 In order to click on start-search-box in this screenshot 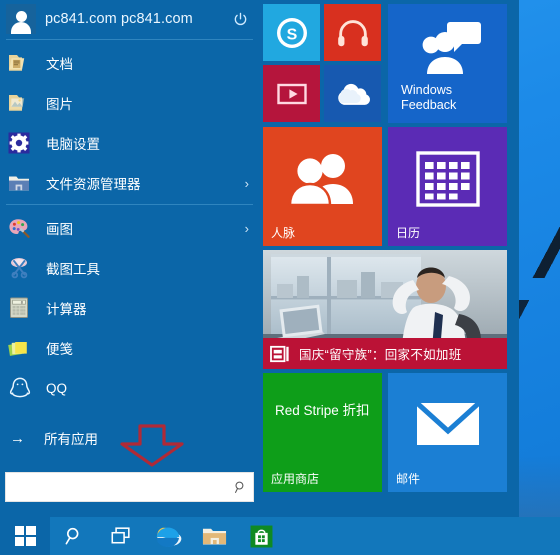, I will do `click(129, 487)`.